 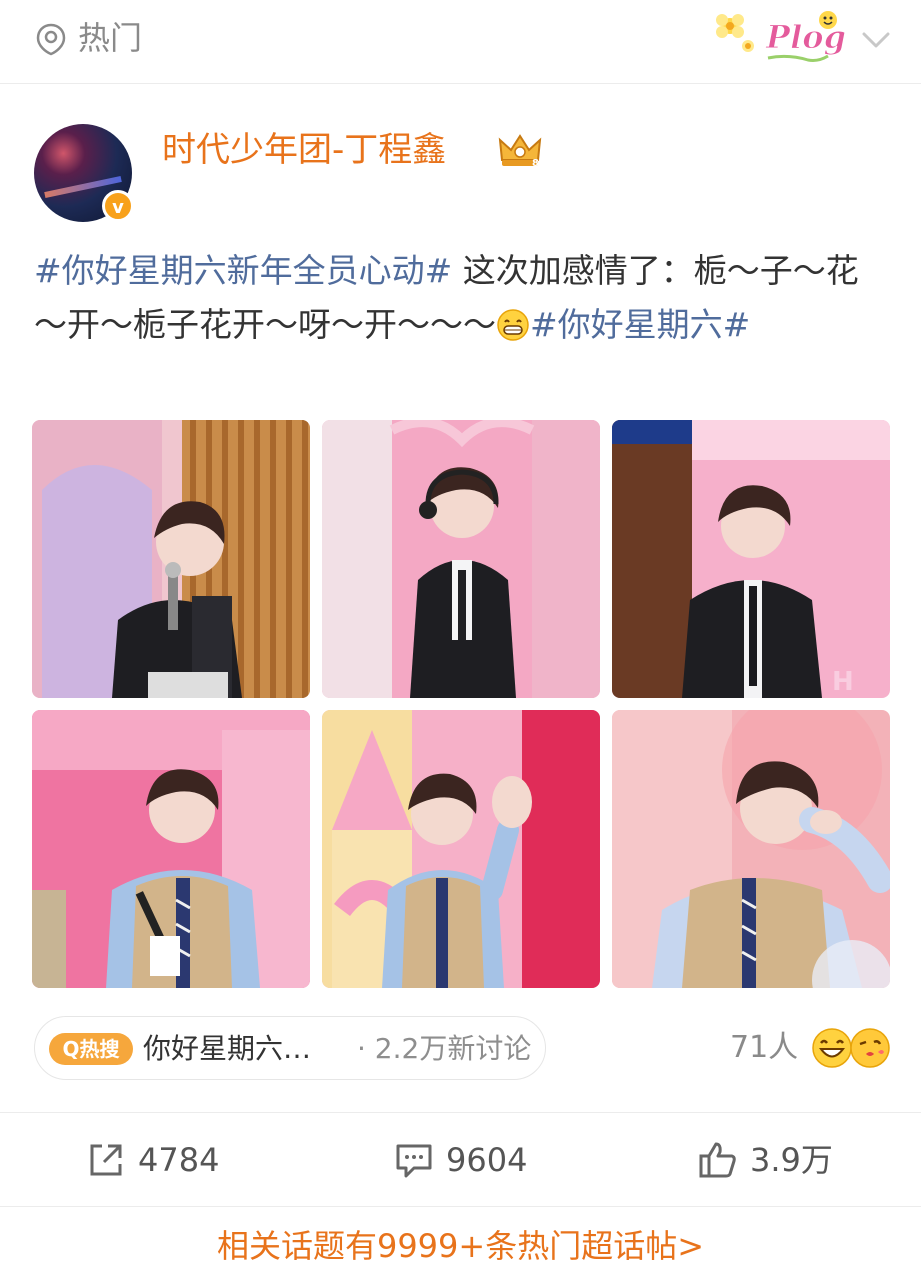 I want to click on reaction-count: 71人, so click(x=764, y=1048).